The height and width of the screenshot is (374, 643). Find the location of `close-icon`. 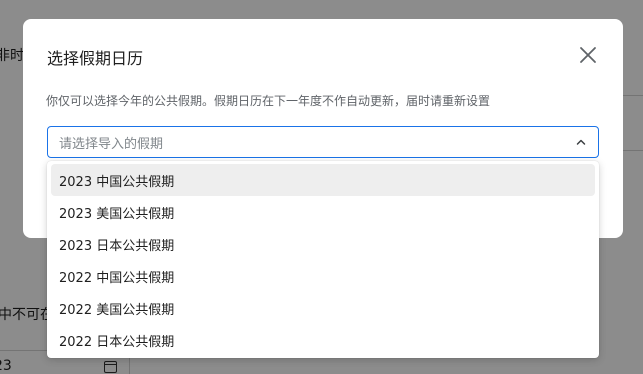

close-icon is located at coordinates (588, 55).